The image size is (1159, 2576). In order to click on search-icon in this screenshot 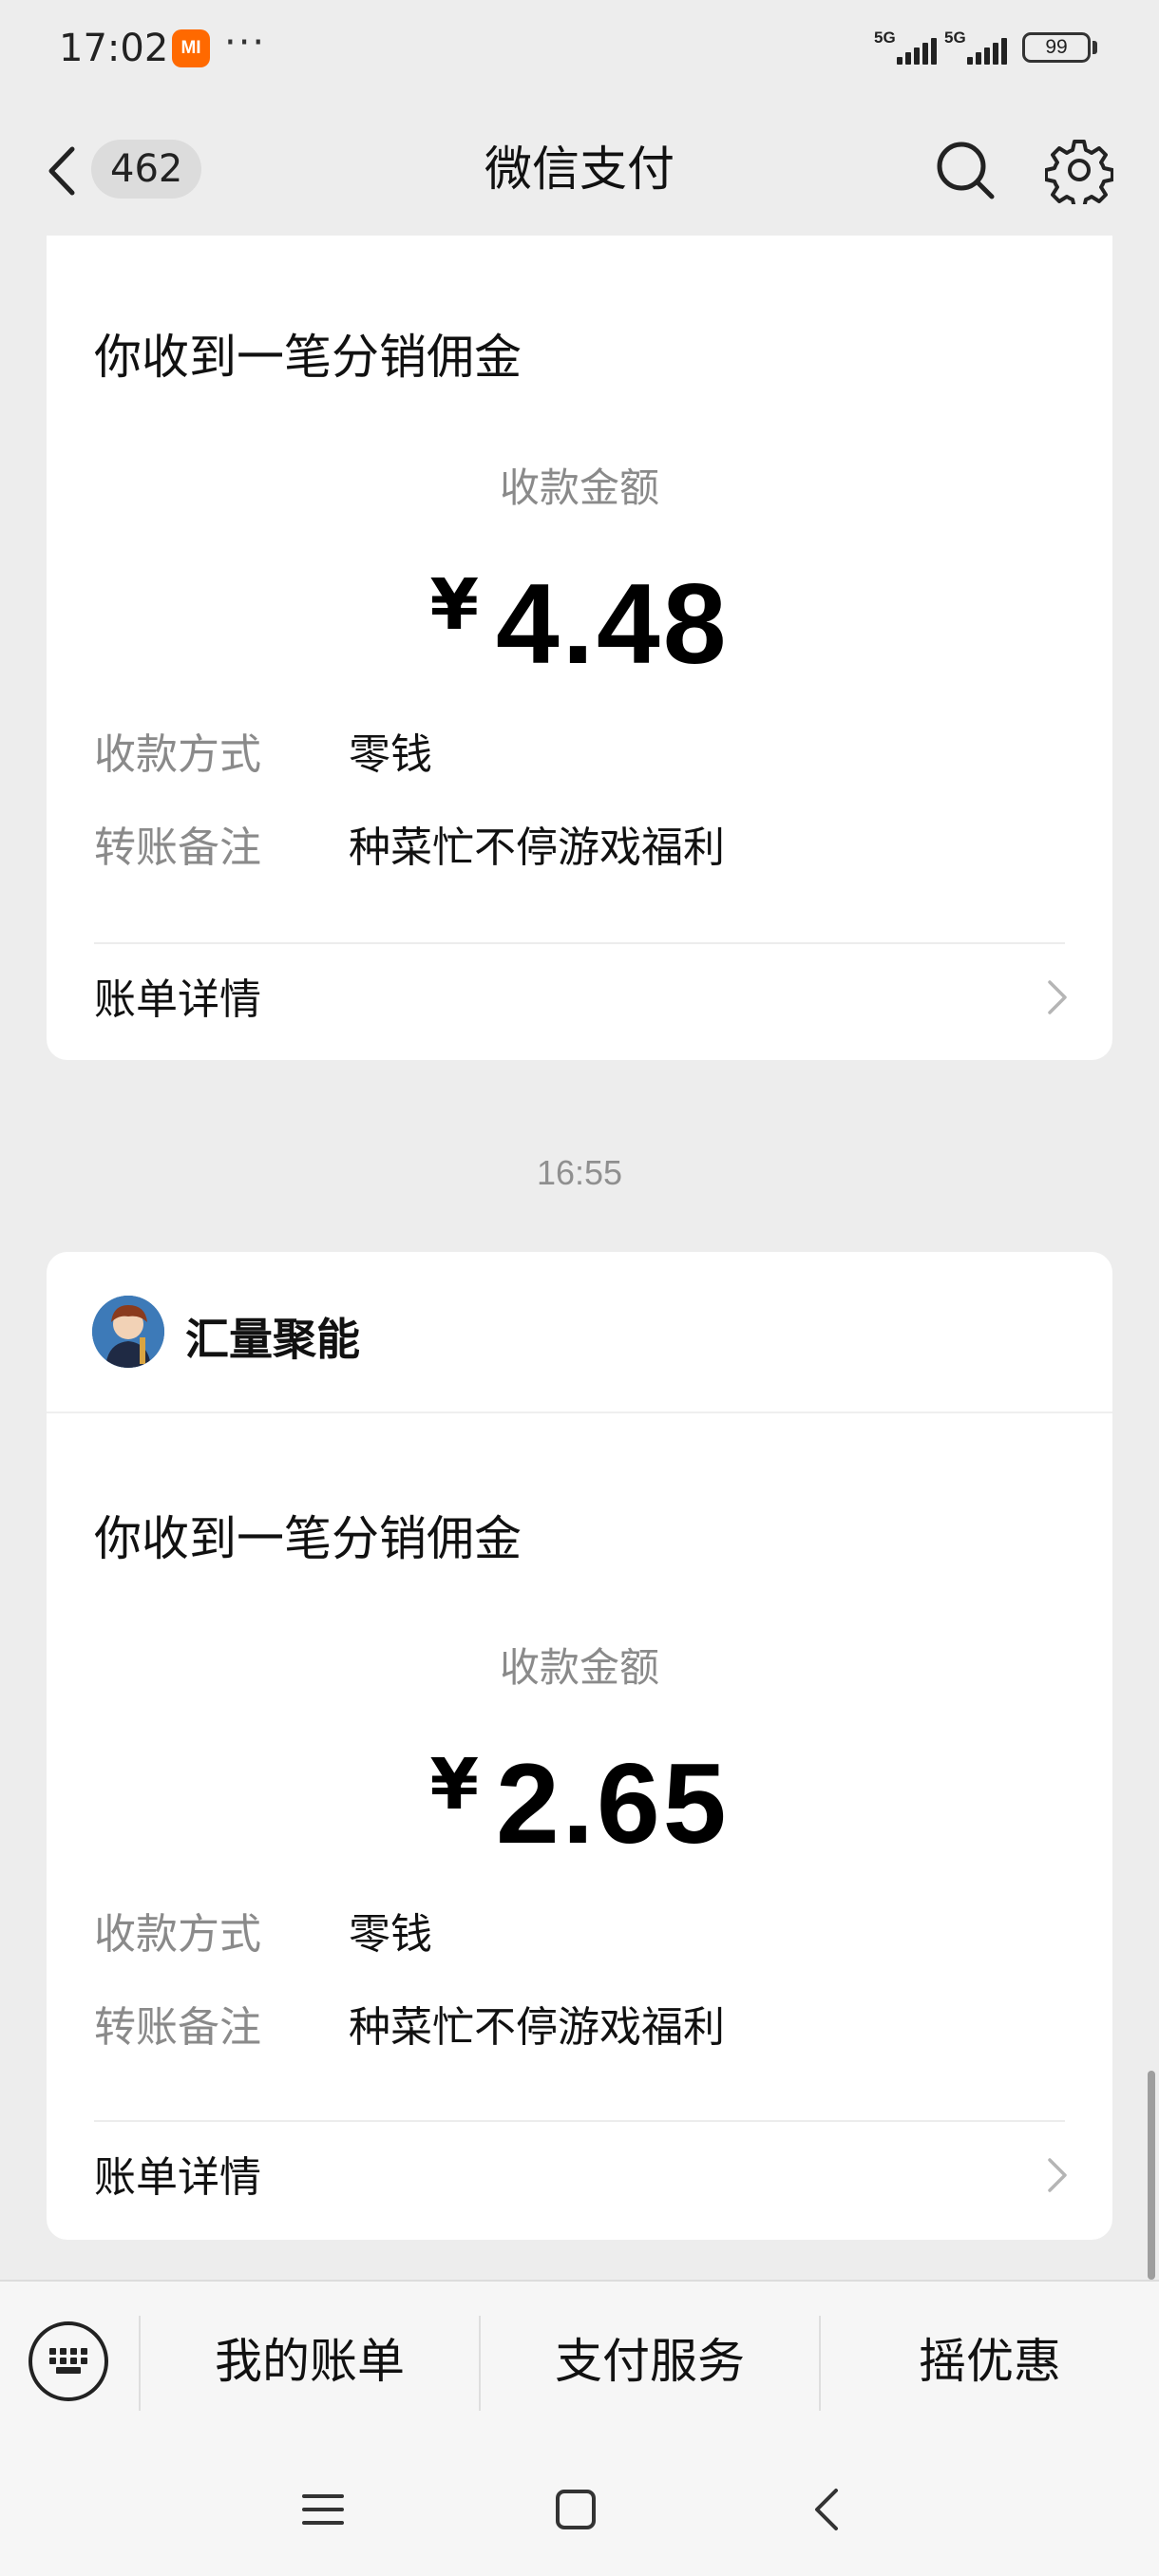, I will do `click(965, 170)`.